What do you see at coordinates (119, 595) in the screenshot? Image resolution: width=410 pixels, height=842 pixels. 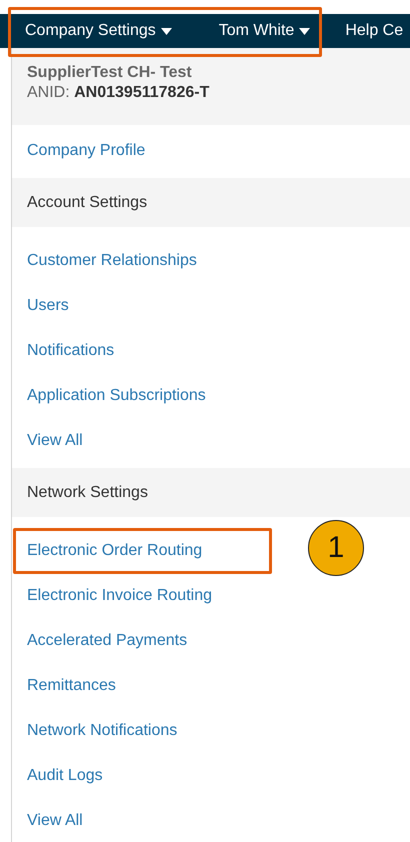 I see `menu-link: Electronic Invoice Routing` at bounding box center [119, 595].